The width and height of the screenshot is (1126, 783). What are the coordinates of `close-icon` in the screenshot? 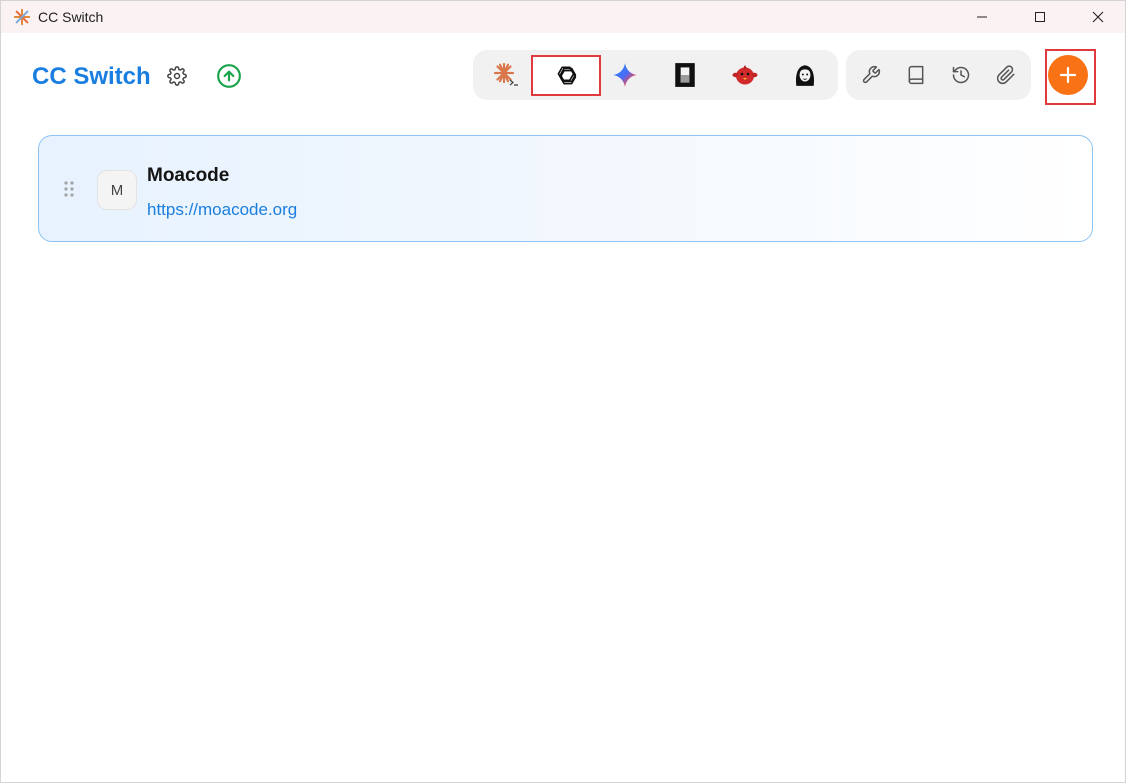 It's located at (1098, 17).